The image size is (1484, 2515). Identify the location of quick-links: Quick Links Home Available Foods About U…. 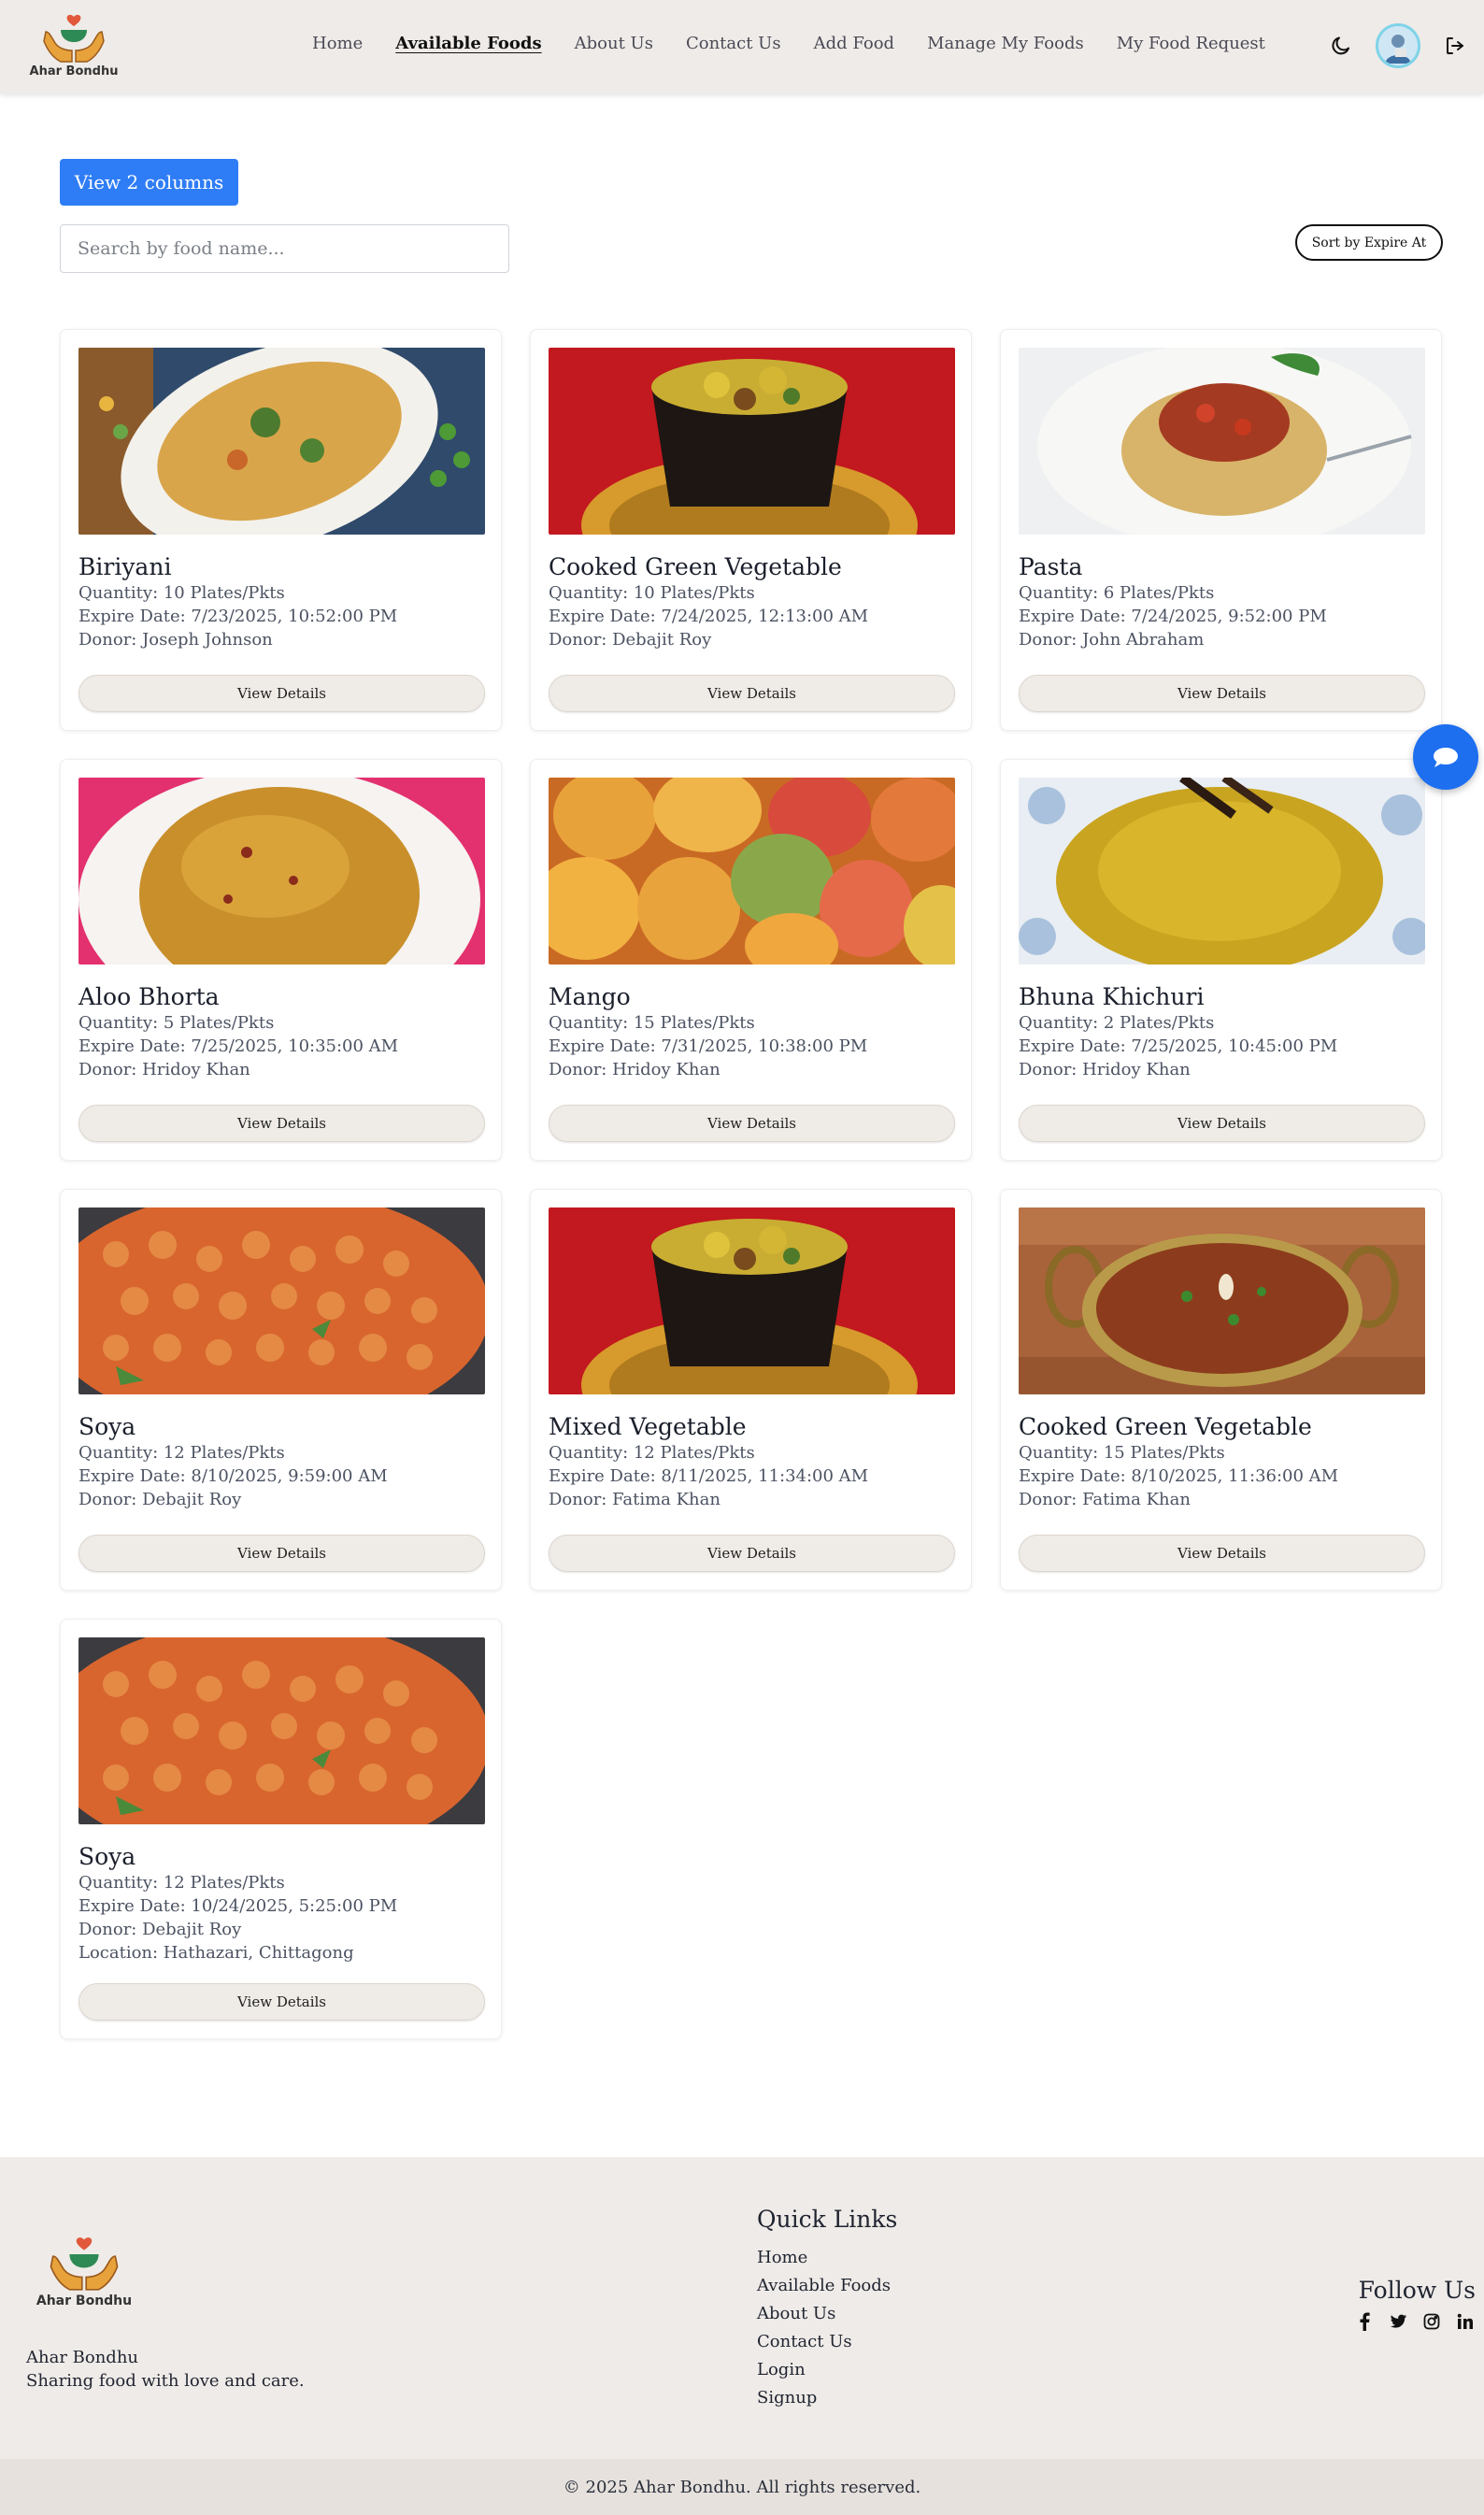
(827, 2309).